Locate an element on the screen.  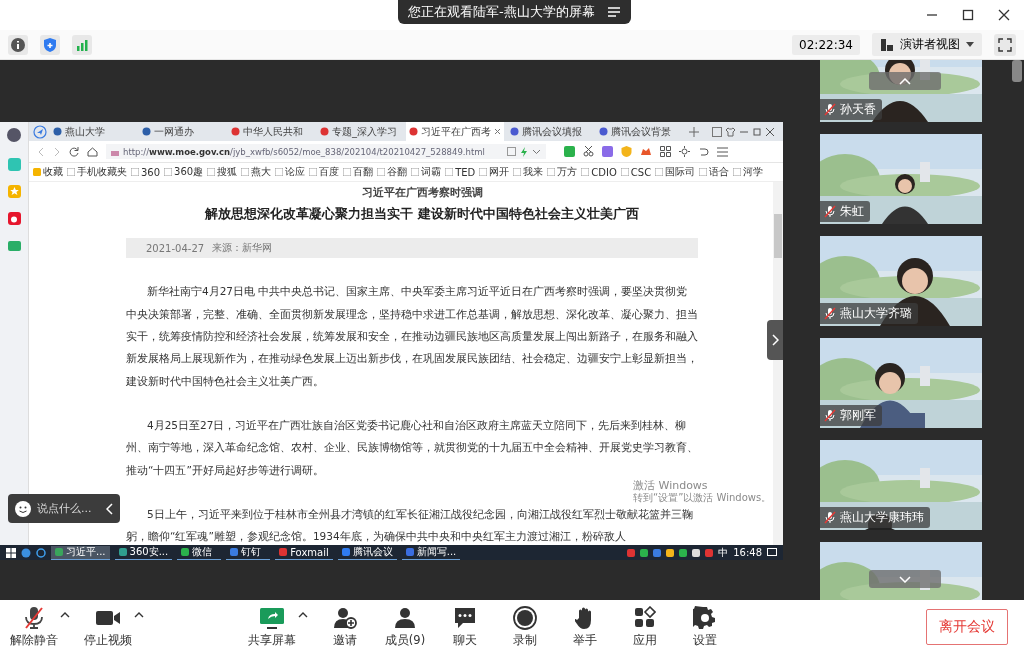
article-paragraph: 4月25日至27日，习近平在广西壮族自治区党委书记鹿心社和自治区政府主席蓝天立陪同下，先后来到桂林、柳州、南宁等地，深入革命纪念馆、农村、企业、民族博物馆等，就贯彻党的十九届五中全会精神、开展党史学习教育、推动“十四五”开好局起好步等进行调研。 is located at coordinates (412, 447).